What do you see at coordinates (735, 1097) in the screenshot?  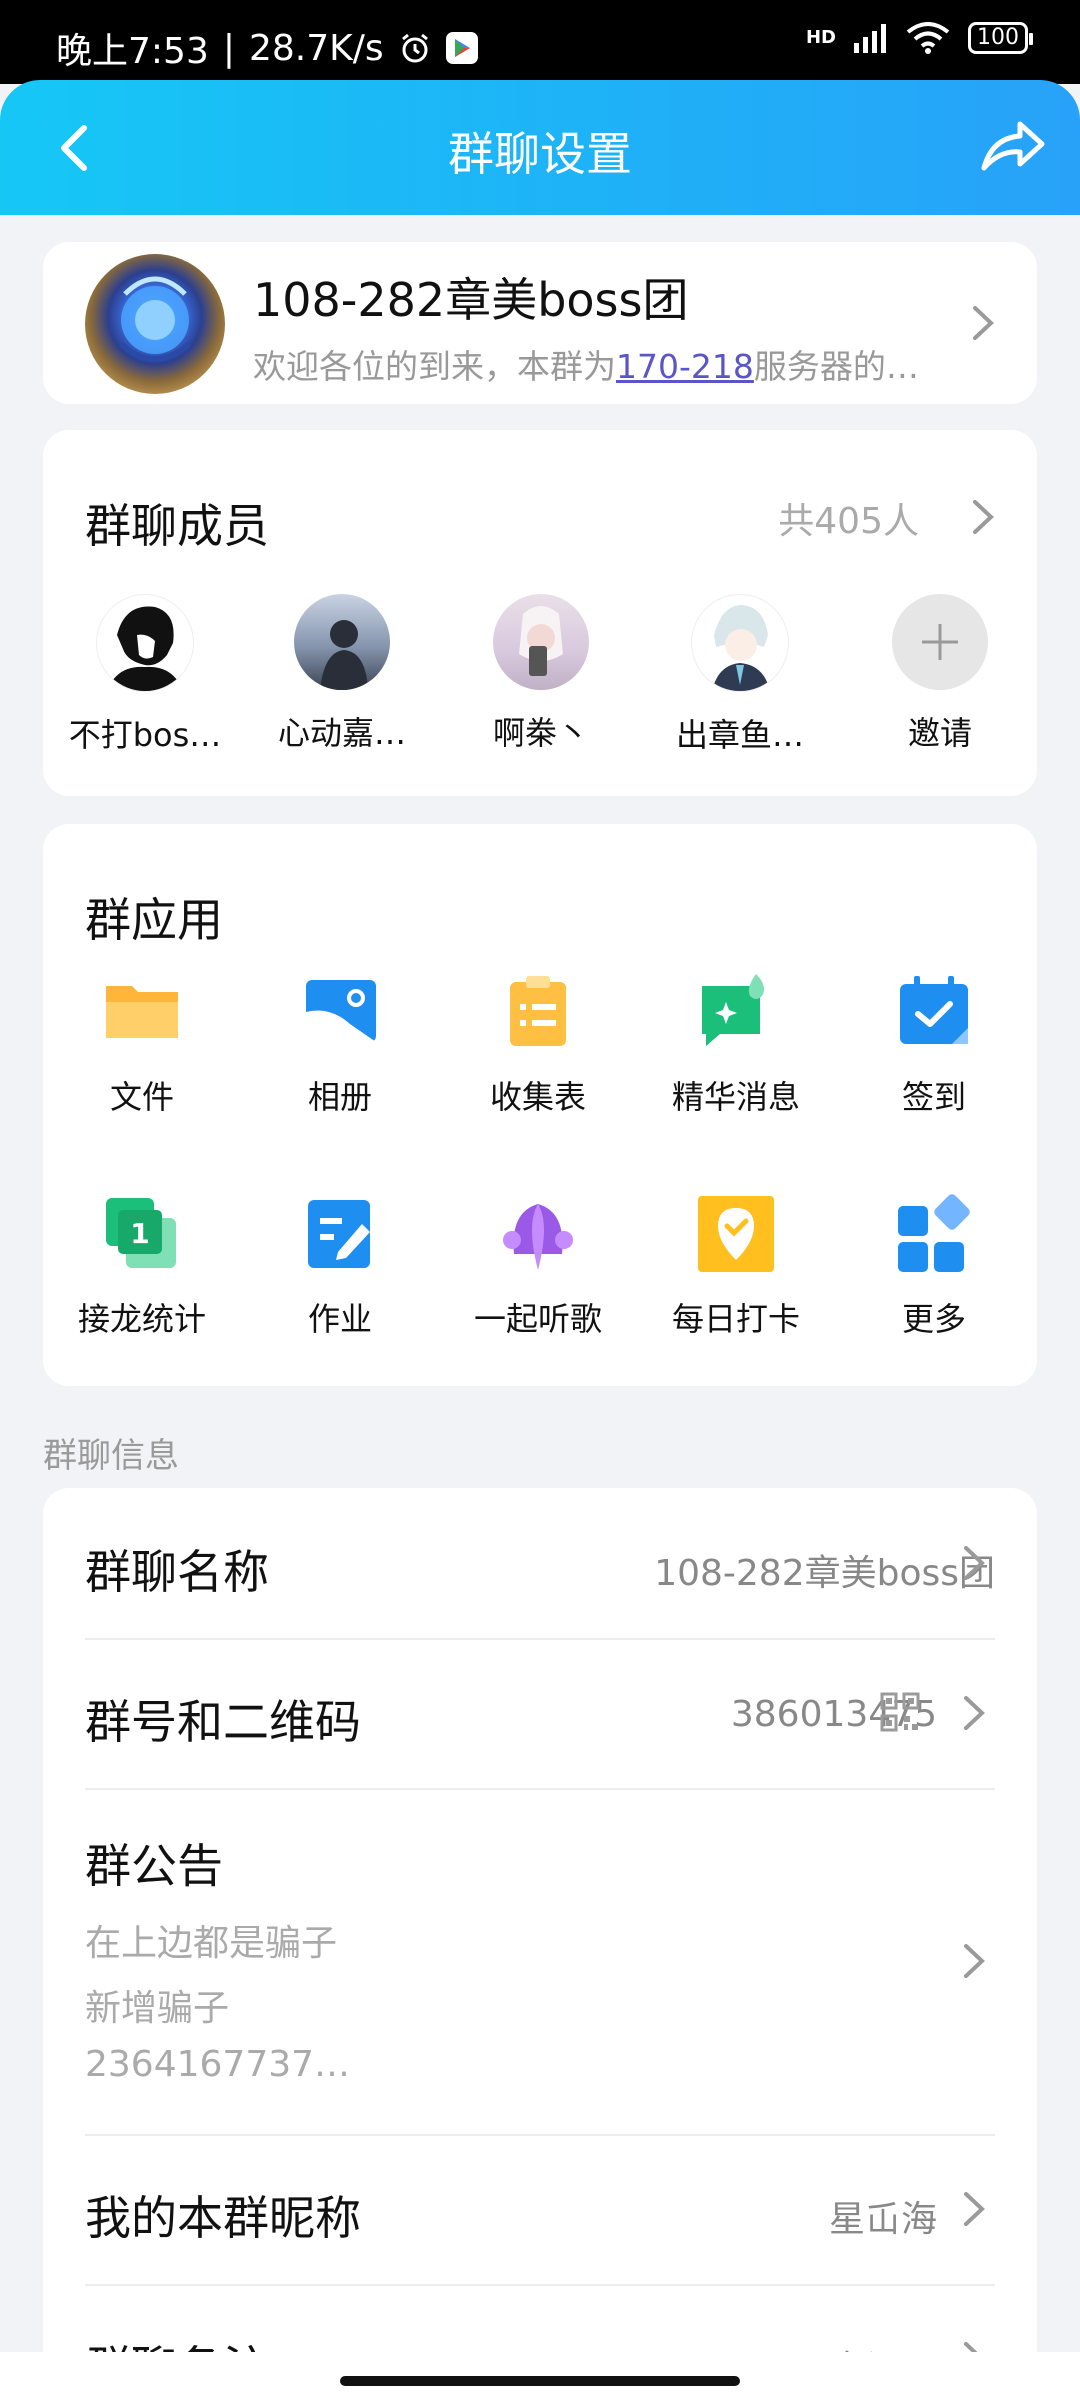 I see `app-label: 精华消息` at bounding box center [735, 1097].